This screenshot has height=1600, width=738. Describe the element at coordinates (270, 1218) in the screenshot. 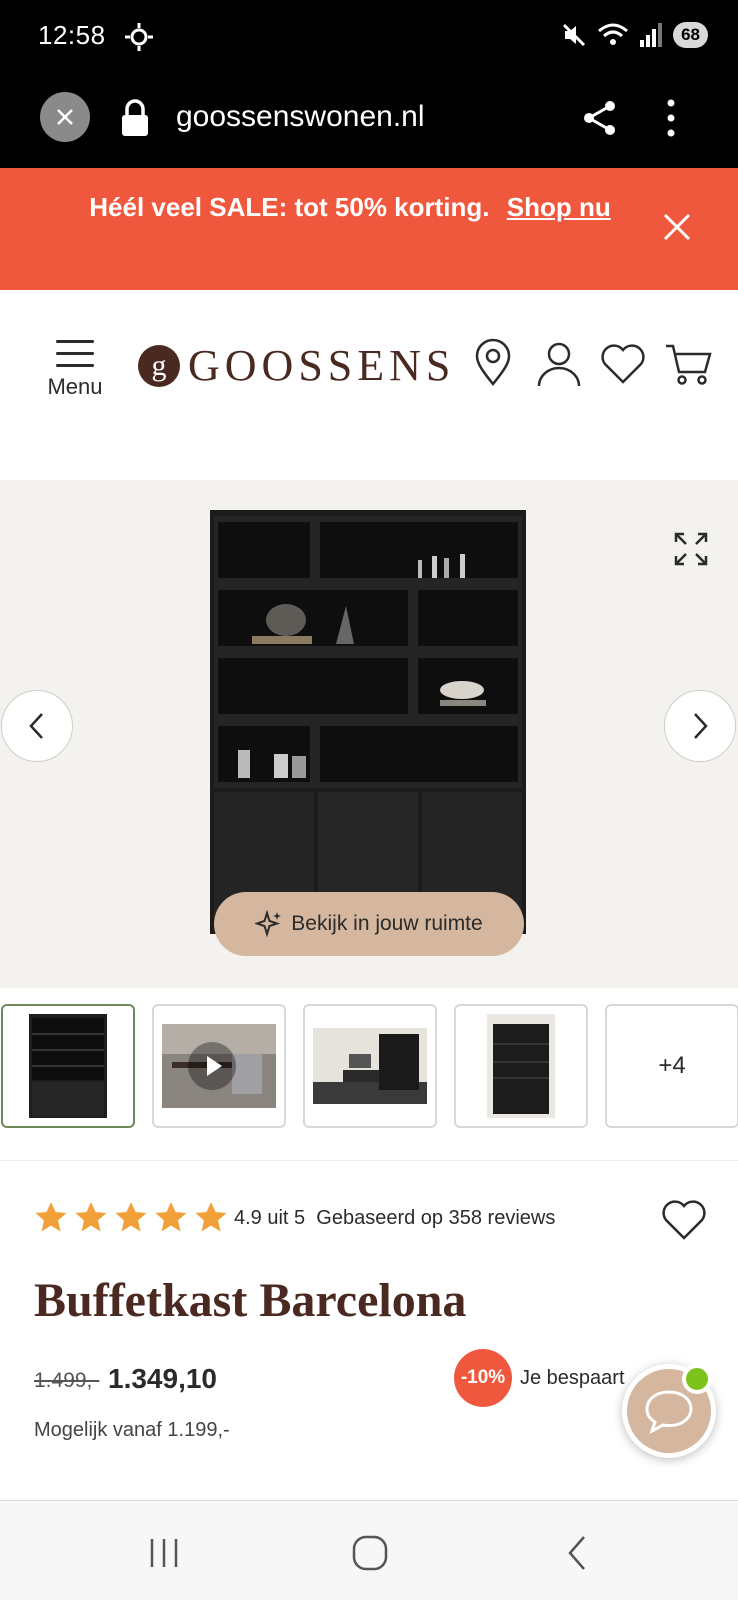

I see `rating-score: 4.9 uit 5` at that location.